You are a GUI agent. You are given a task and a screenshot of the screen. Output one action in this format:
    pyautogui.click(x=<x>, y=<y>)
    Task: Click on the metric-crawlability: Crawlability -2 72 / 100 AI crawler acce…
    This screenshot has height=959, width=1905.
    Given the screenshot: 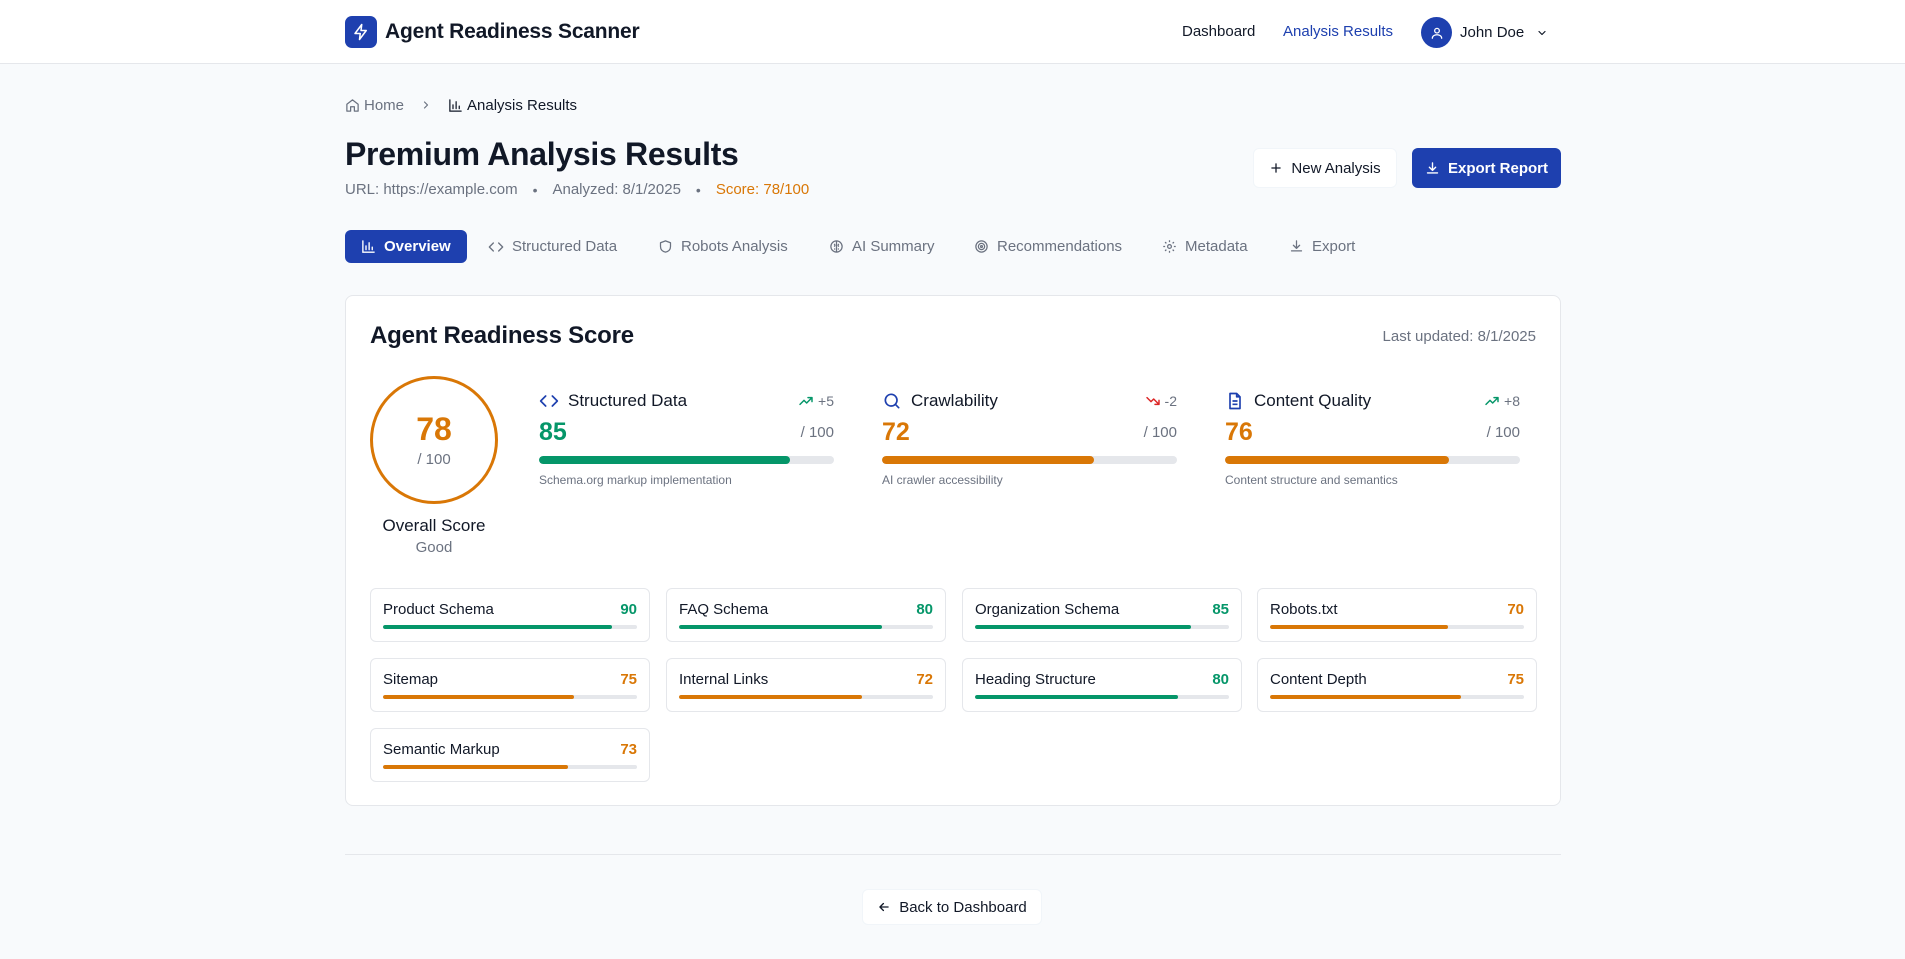 What is the action you would take?
    pyautogui.click(x=1029, y=441)
    